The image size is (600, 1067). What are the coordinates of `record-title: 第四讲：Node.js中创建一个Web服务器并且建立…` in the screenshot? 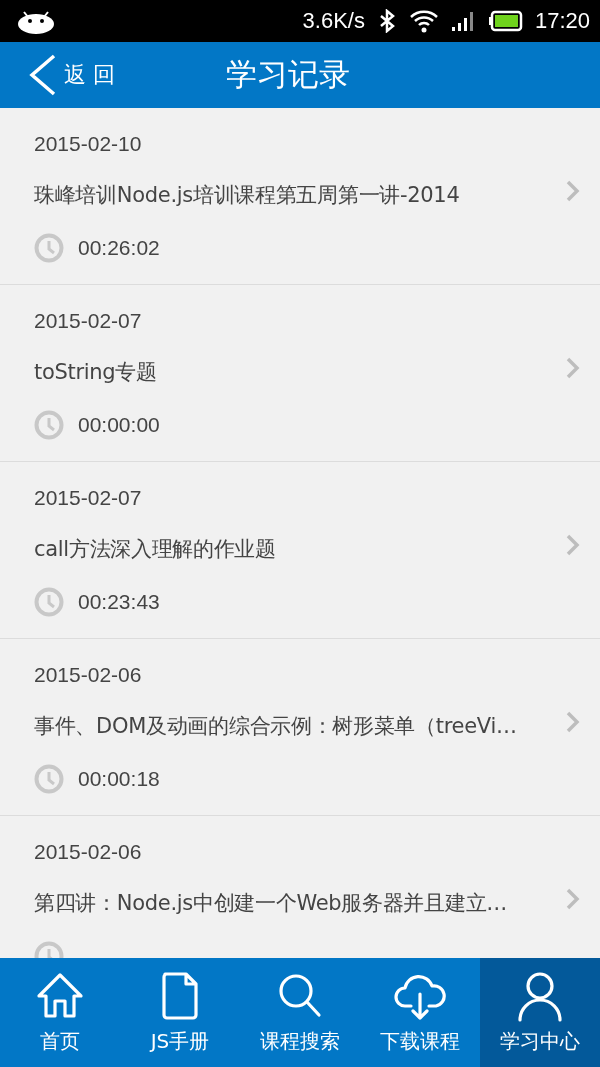 It's located at (270, 903).